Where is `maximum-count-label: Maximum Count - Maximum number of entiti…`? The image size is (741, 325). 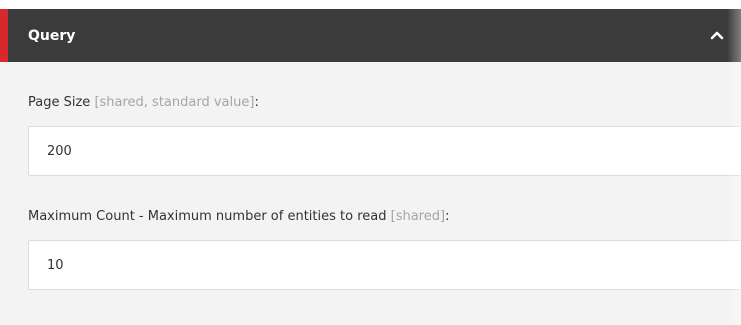
maximum-count-label: Maximum Count - Maximum number of entiti… is located at coordinates (384, 201).